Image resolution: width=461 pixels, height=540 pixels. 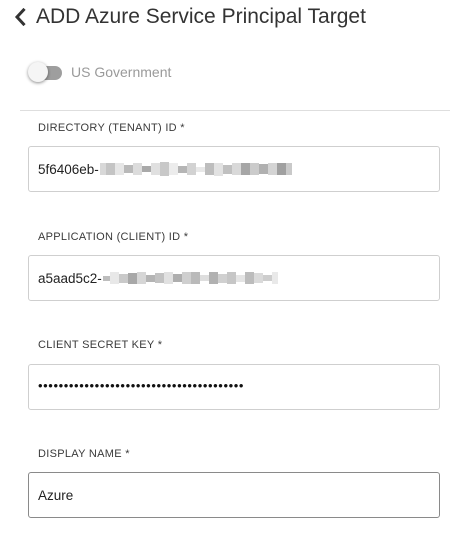 I want to click on chevron-left-icon, so click(x=20, y=17).